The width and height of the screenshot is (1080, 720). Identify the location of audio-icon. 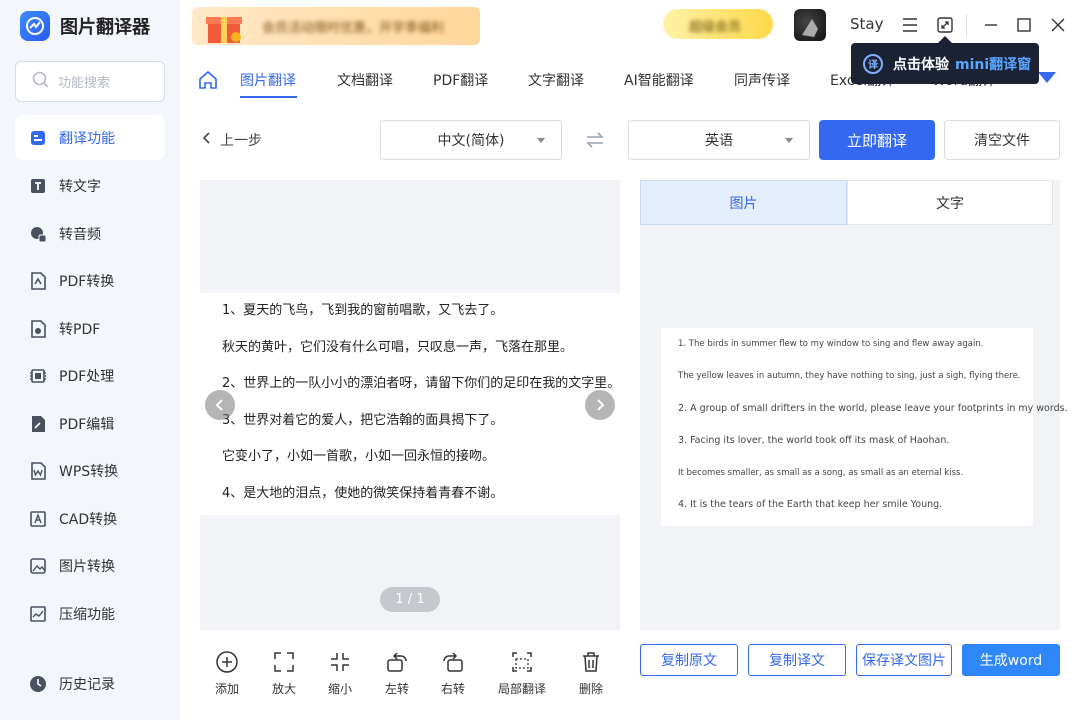
(38, 234).